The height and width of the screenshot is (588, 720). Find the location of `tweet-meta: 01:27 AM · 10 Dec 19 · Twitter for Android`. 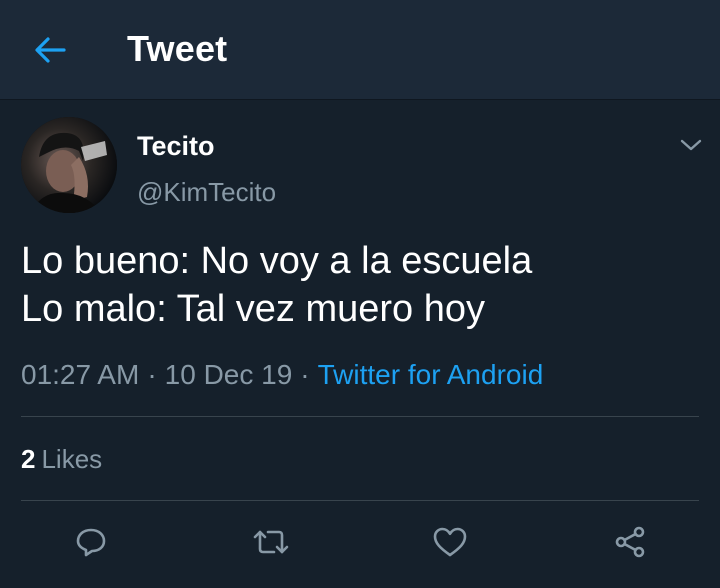

tweet-meta: 01:27 AM · 10 Dec 19 · Twitter for Android is located at coordinates (282, 375).